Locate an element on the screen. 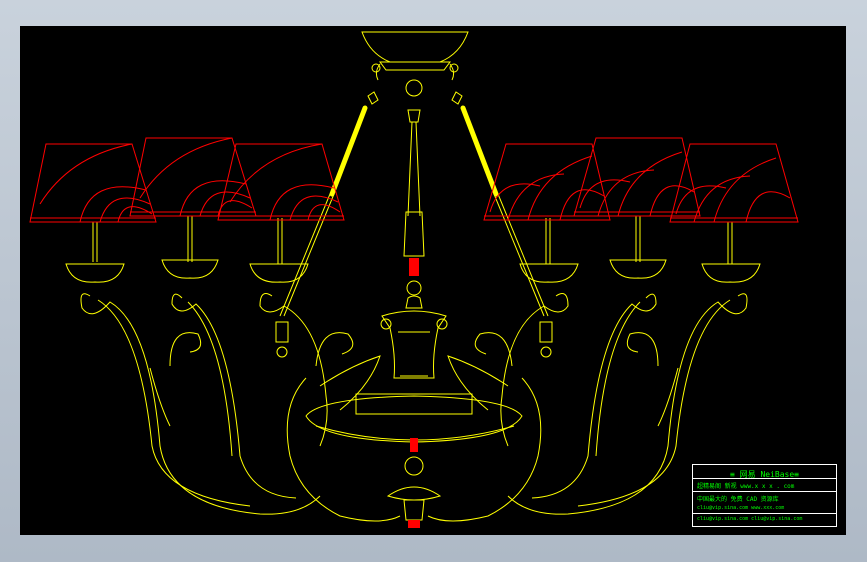 Image resolution: width=867 pixels, height=562 pixels. center-disc is located at coordinates (414, 419).